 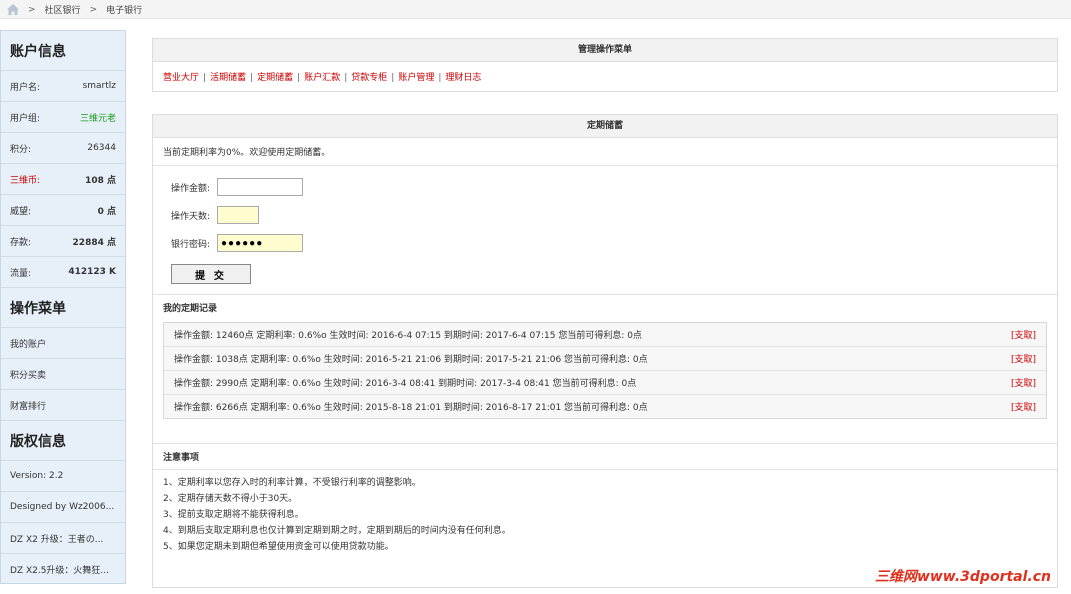 I want to click on account-label: 威望:, so click(x=21, y=211).